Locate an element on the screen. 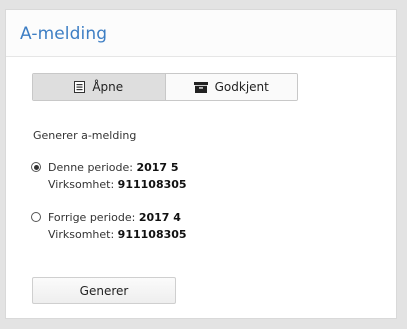  previous-period-line: Forrige periode: 2017 4 is located at coordinates (114, 217).